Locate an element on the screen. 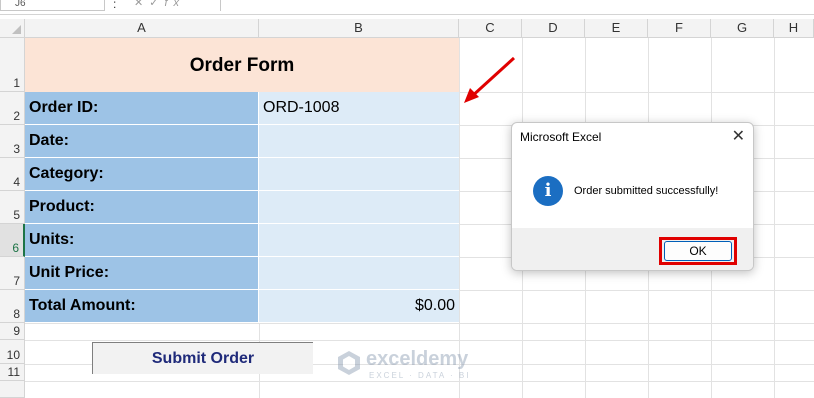 Image resolution: width=814 pixels, height=398 pixels. submit-order-button: Submit Order is located at coordinates (202, 358).